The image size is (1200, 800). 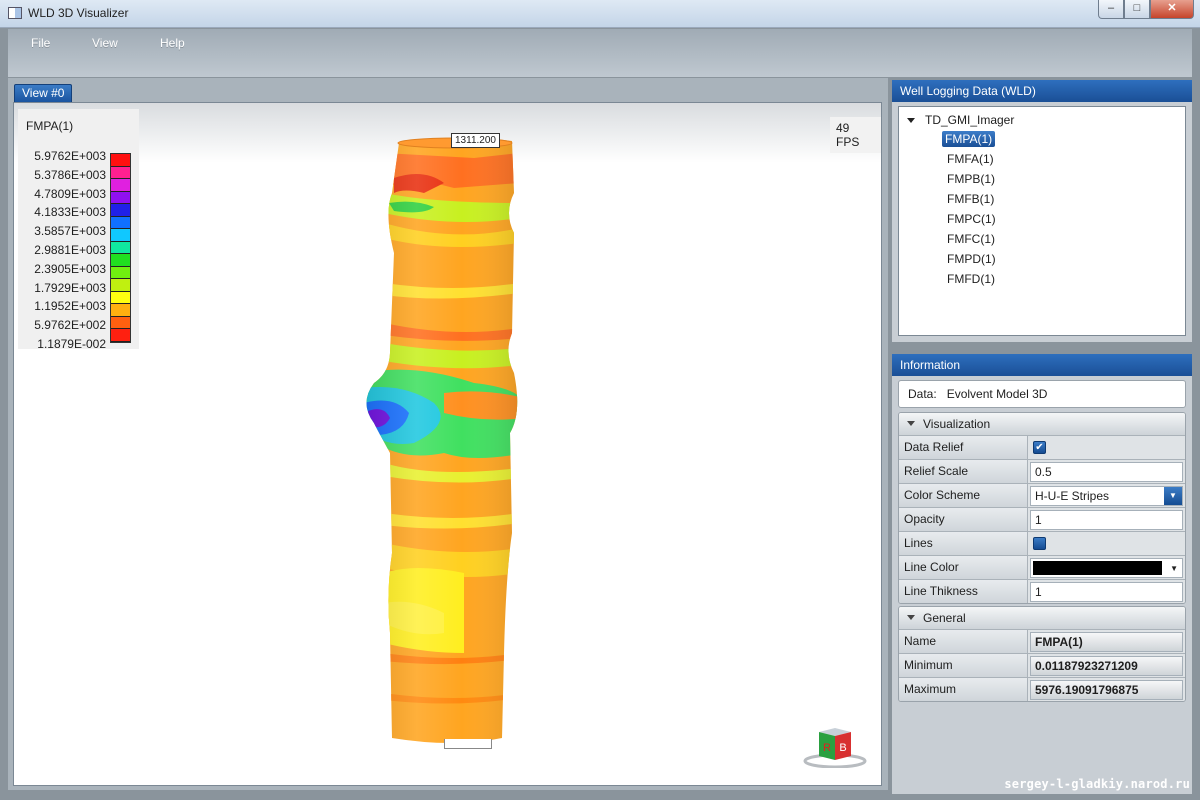 I want to click on visualization-section-header: Visualization, so click(x=1042, y=424).